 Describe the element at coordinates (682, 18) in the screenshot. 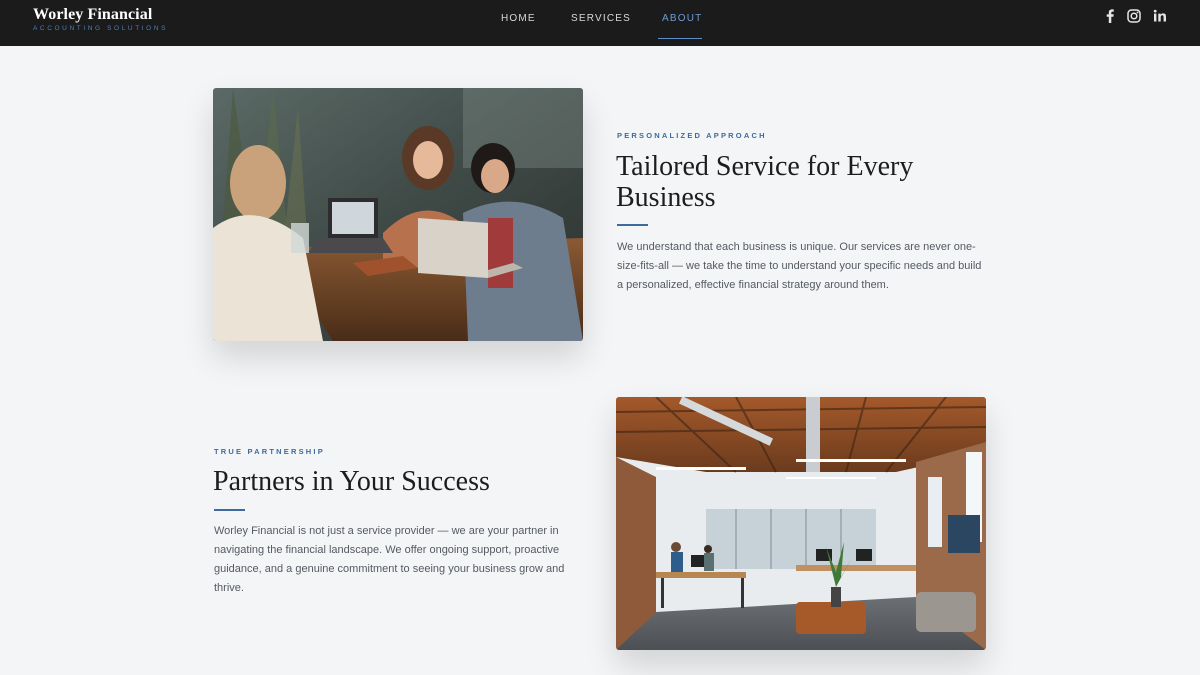

I see `nav-about: ABOUT` at that location.